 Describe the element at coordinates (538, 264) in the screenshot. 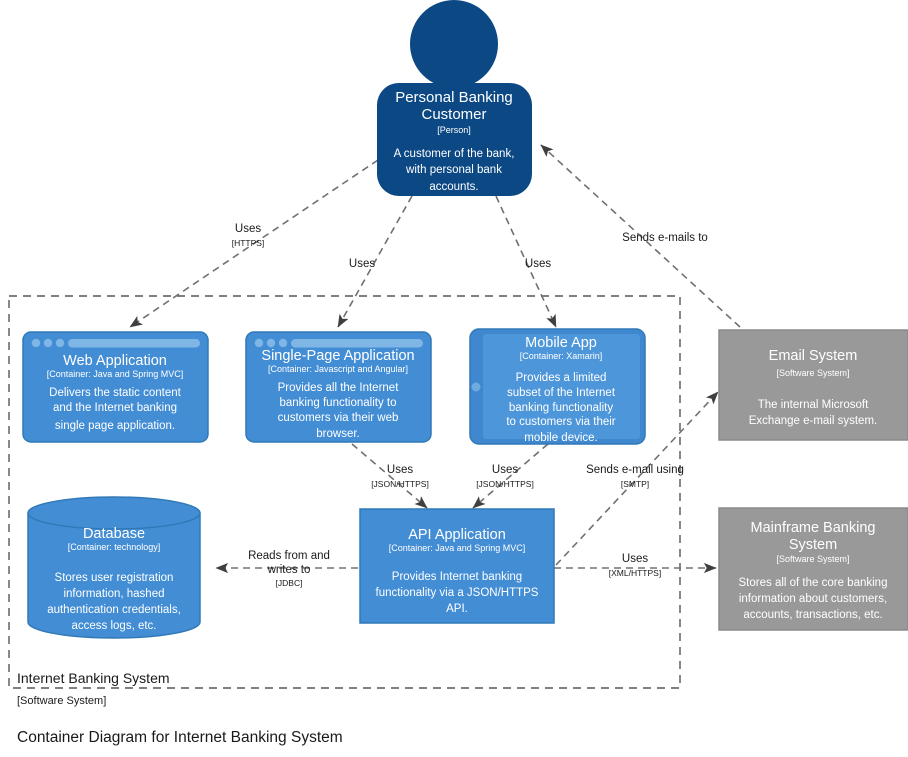

I see `rel-label-uses-mobile: Uses` at that location.